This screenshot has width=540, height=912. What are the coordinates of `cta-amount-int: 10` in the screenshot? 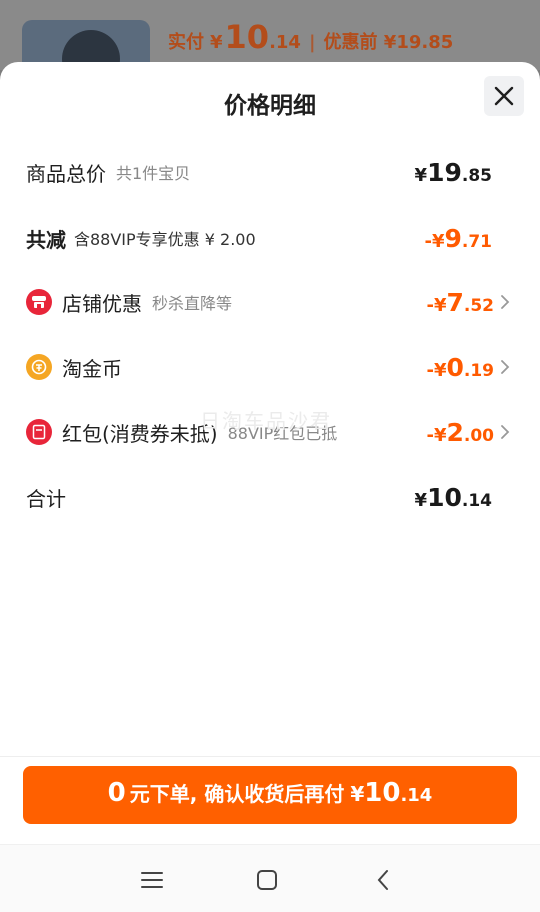 It's located at (382, 793).